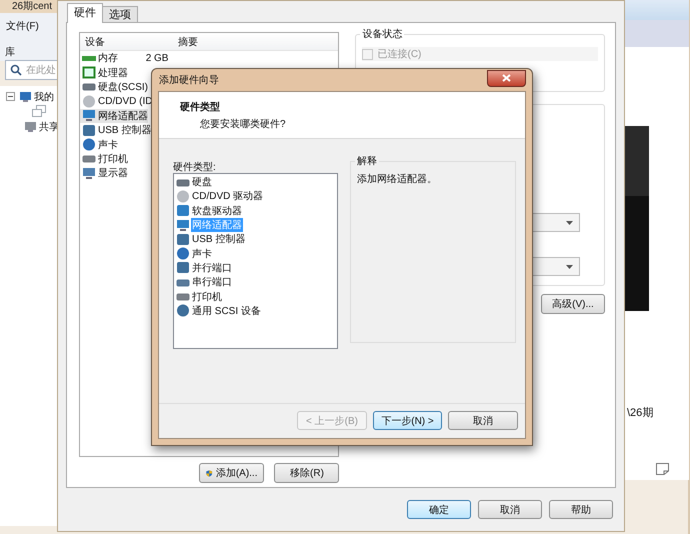 Image resolution: width=690 pixels, height=534 pixels. I want to click on tab: 选项, so click(120, 14).